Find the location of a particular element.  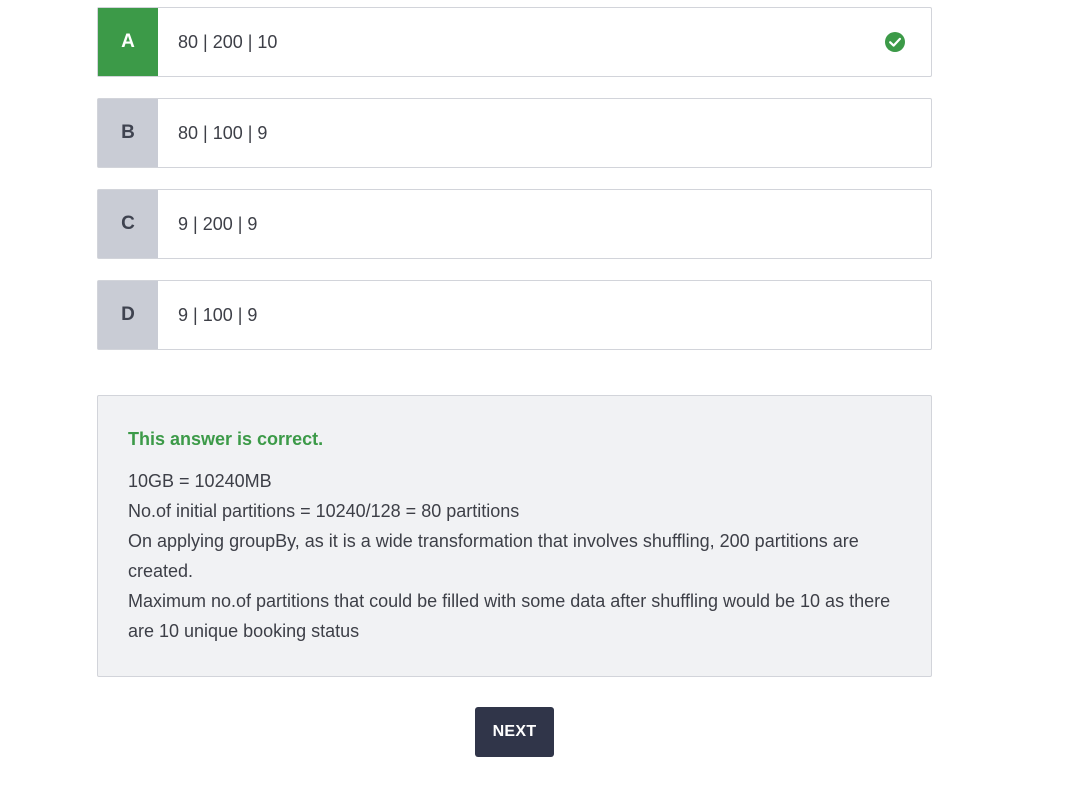

option-c: C 9 | 200 | 9 is located at coordinates (514, 224).